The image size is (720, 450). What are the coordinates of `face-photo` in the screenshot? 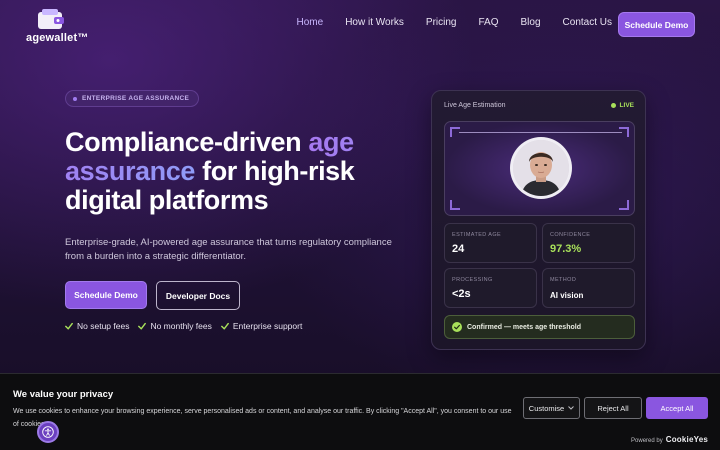 It's located at (541, 168).